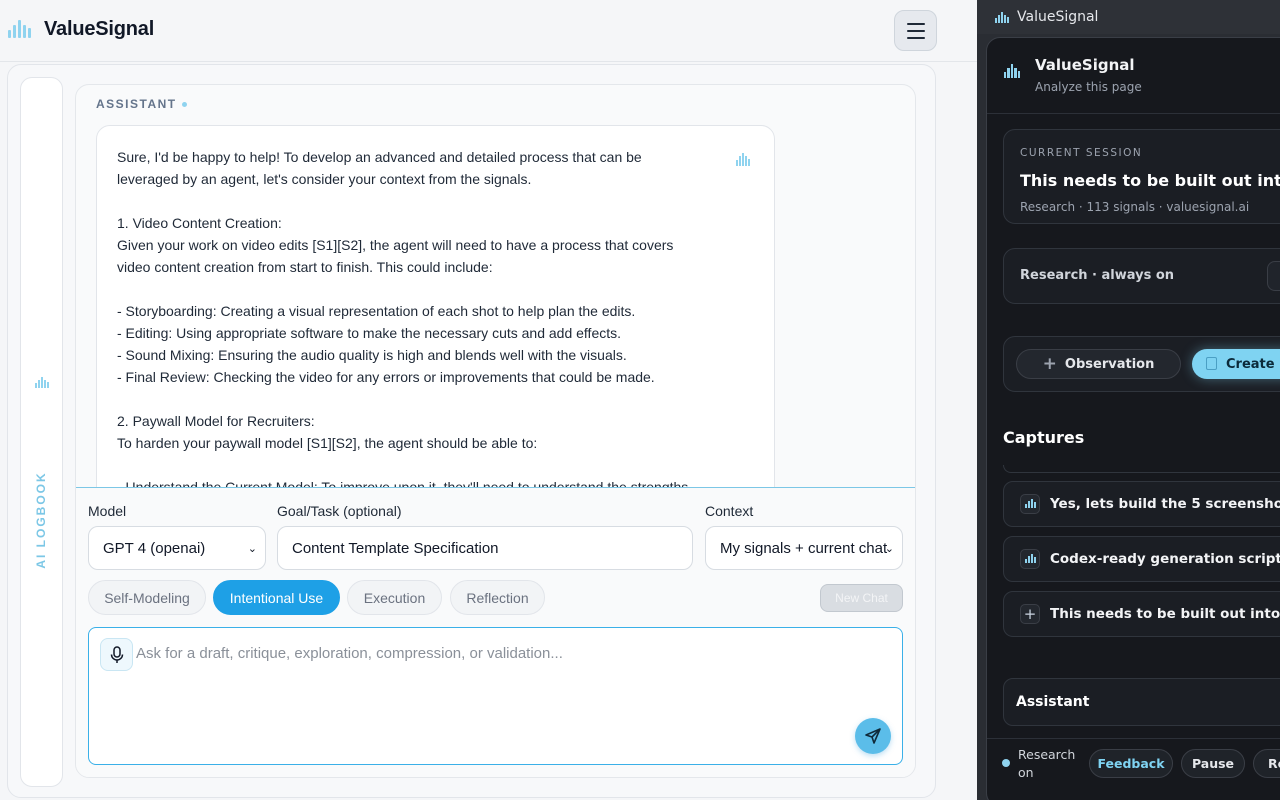 The width and height of the screenshot is (1280, 800). I want to click on logbook-signal-icon, so click(42, 382).